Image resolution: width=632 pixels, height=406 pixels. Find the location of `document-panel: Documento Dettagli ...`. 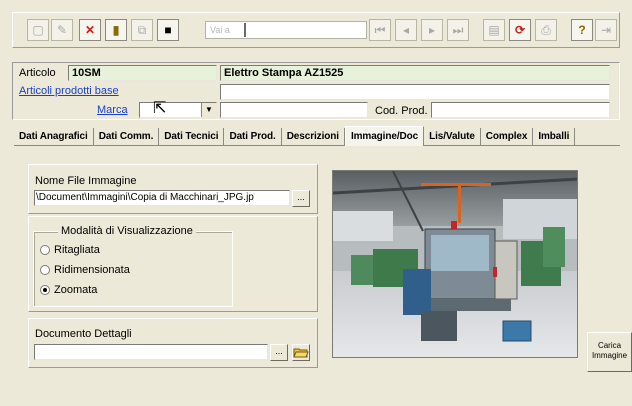

document-panel: Documento Dettagli ... is located at coordinates (173, 343).